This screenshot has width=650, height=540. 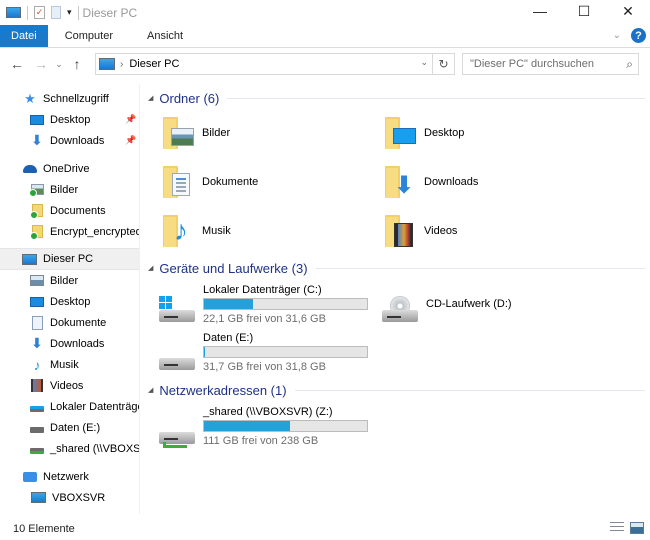 I want to click on folder-item-bilder: Bilder, so click(x=250, y=133).